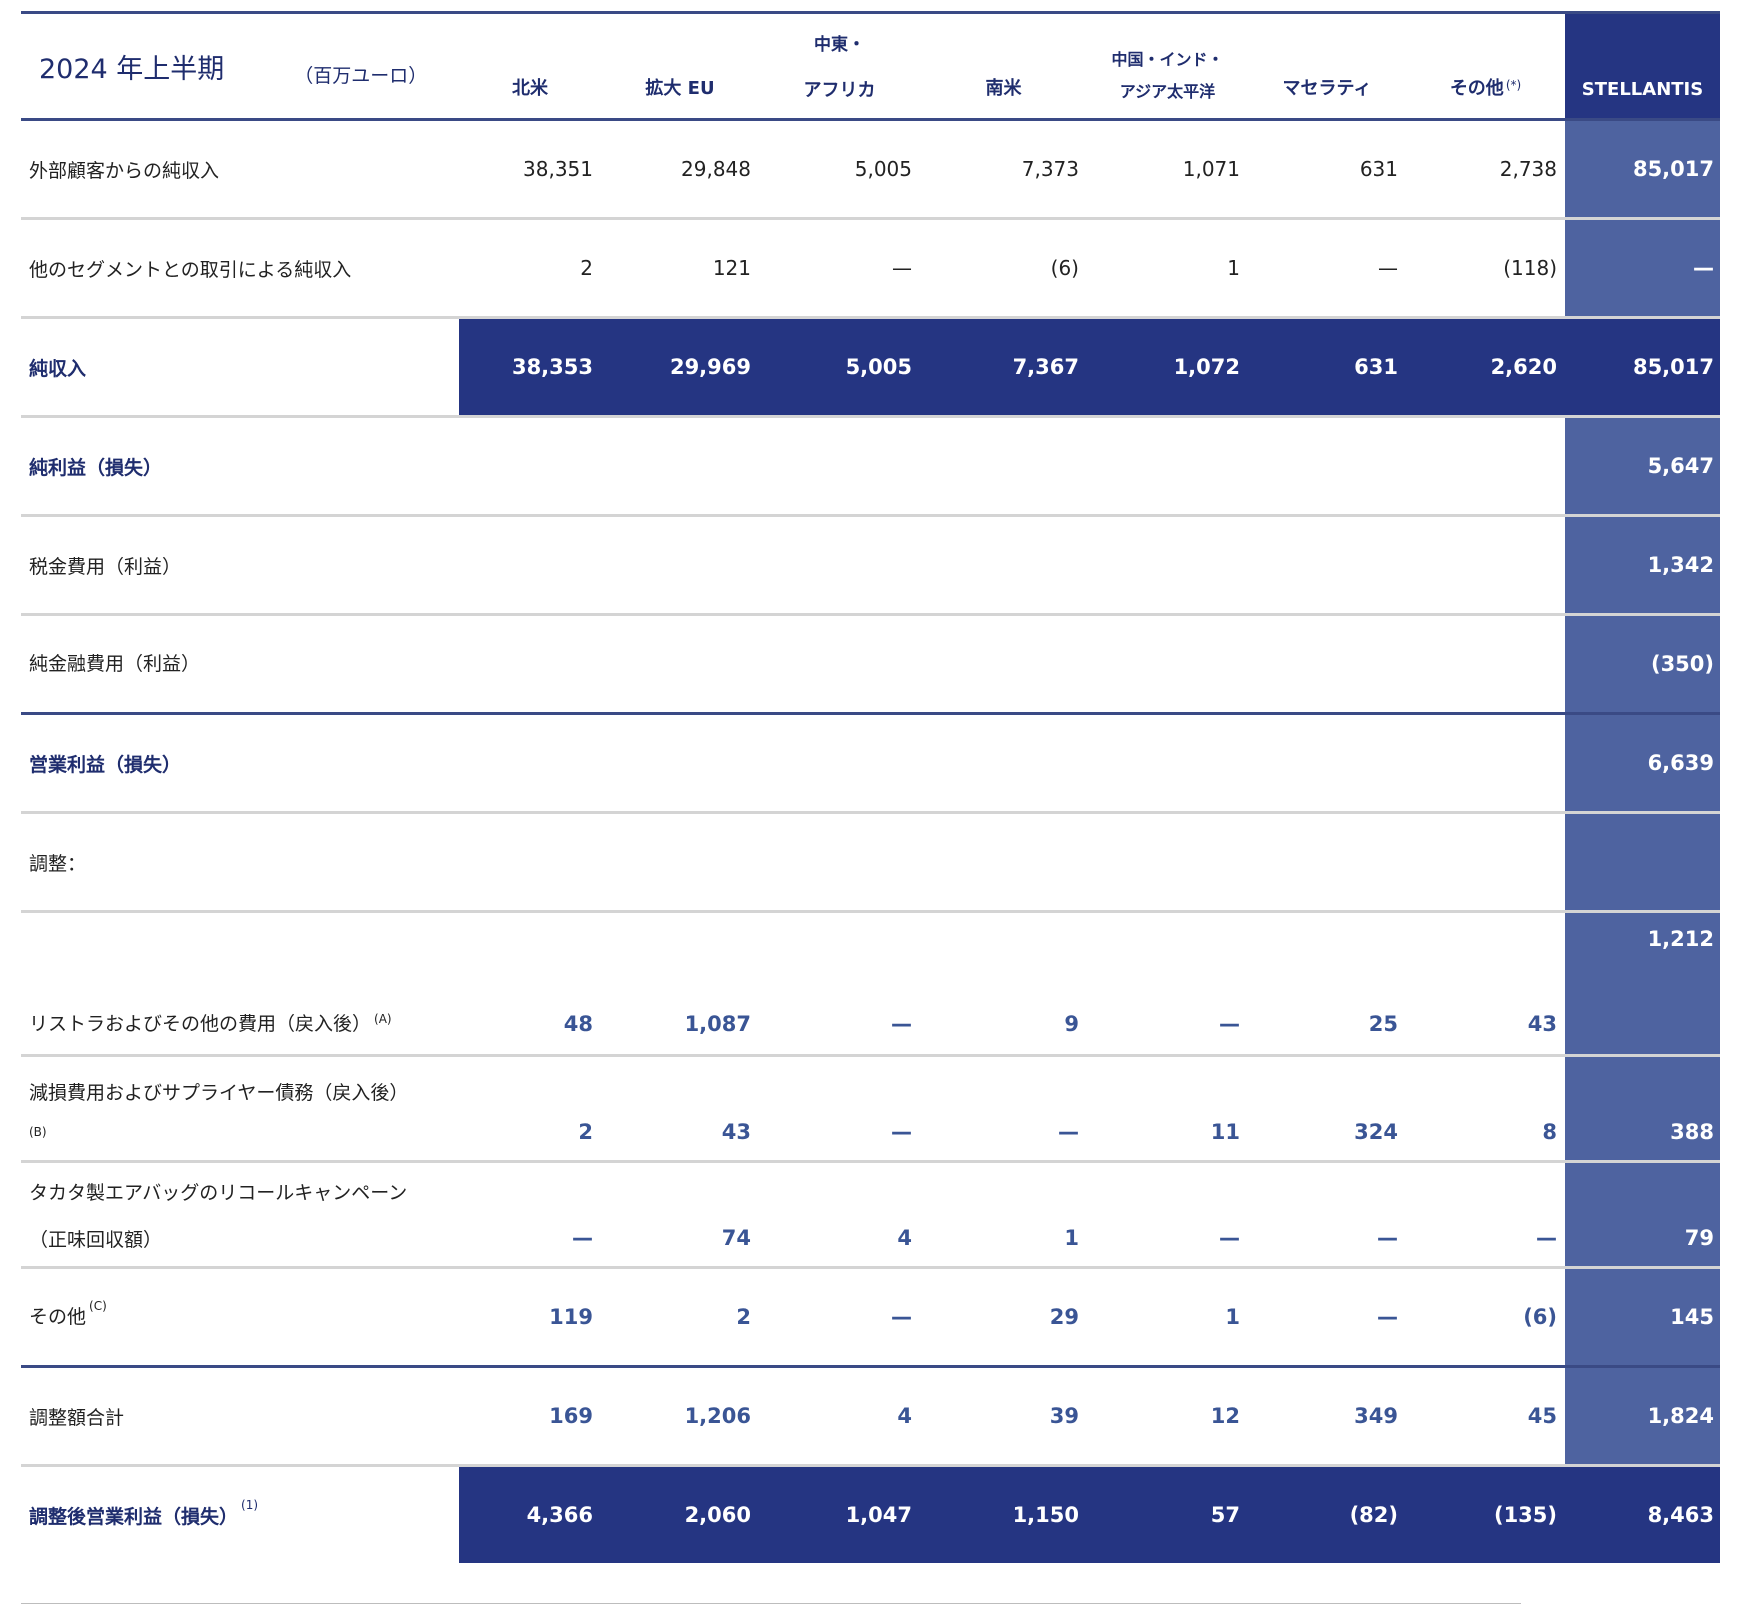 This screenshot has height=1610, width=1743. Describe the element at coordinates (98, 1305) in the screenshot. I see `footnote-mark: (C)` at that location.